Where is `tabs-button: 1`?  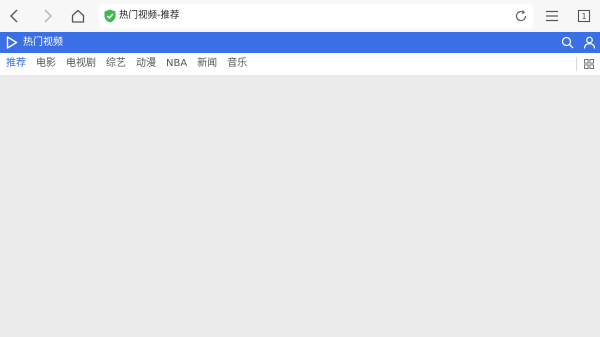
tabs-button: 1 is located at coordinates (584, 16).